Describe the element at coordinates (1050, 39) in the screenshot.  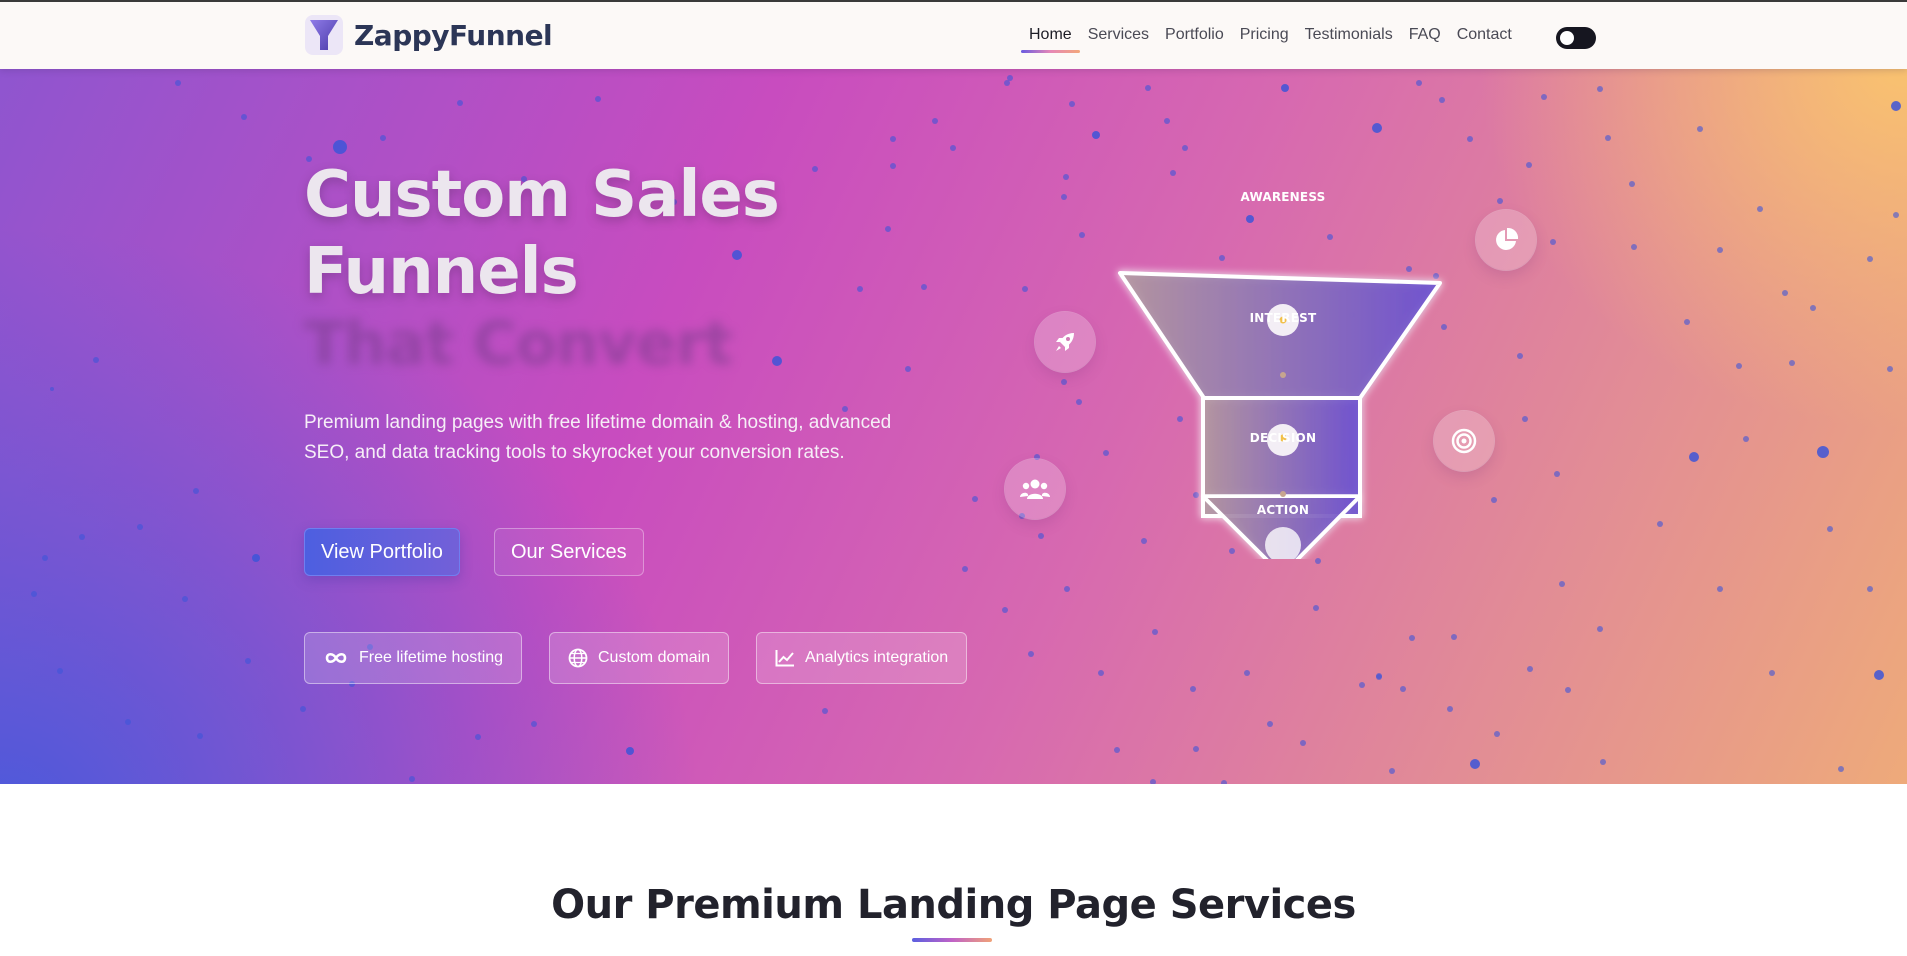
I see `nav-link-home: Home` at that location.